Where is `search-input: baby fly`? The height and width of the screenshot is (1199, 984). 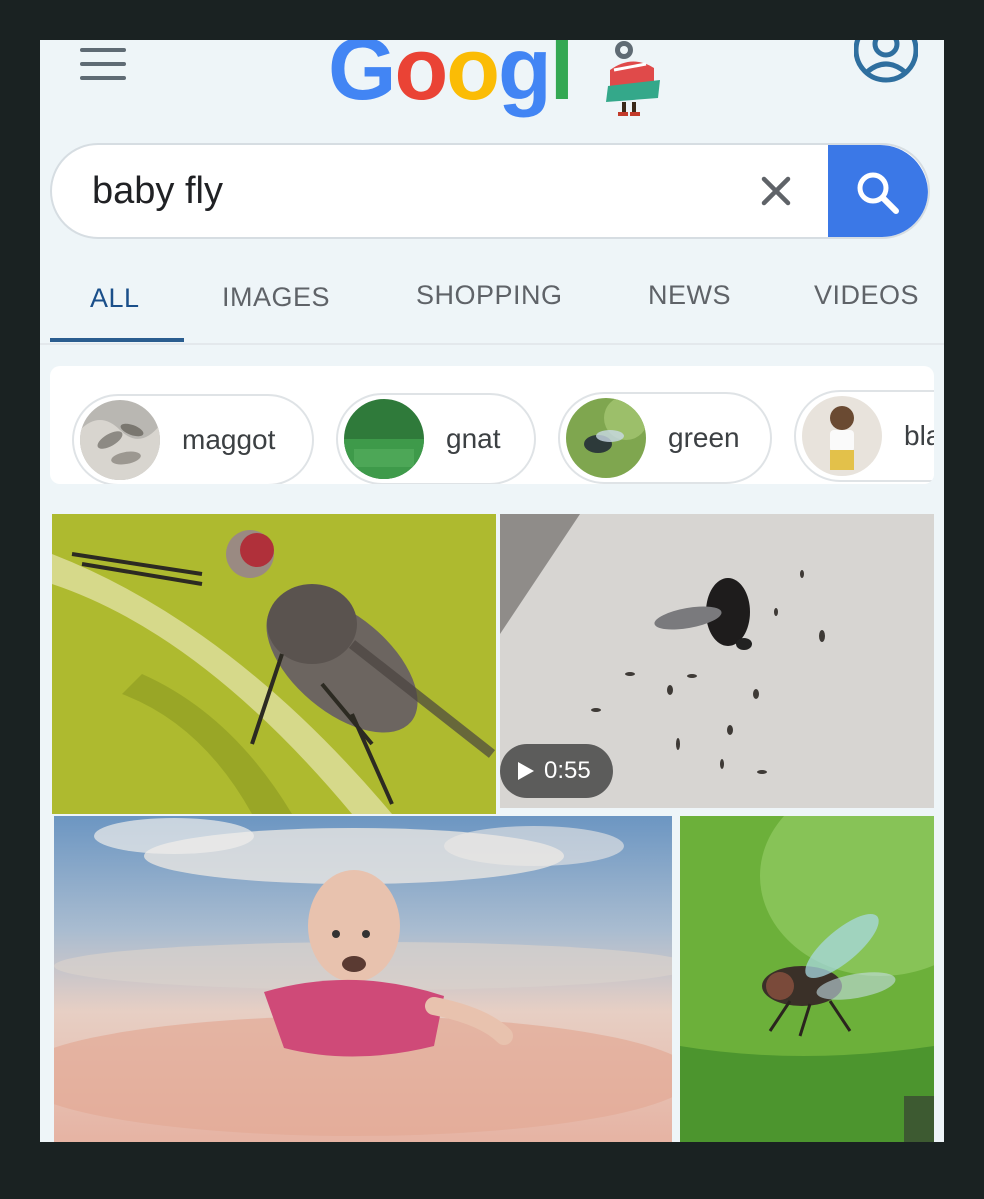 search-input: baby fly is located at coordinates (157, 191).